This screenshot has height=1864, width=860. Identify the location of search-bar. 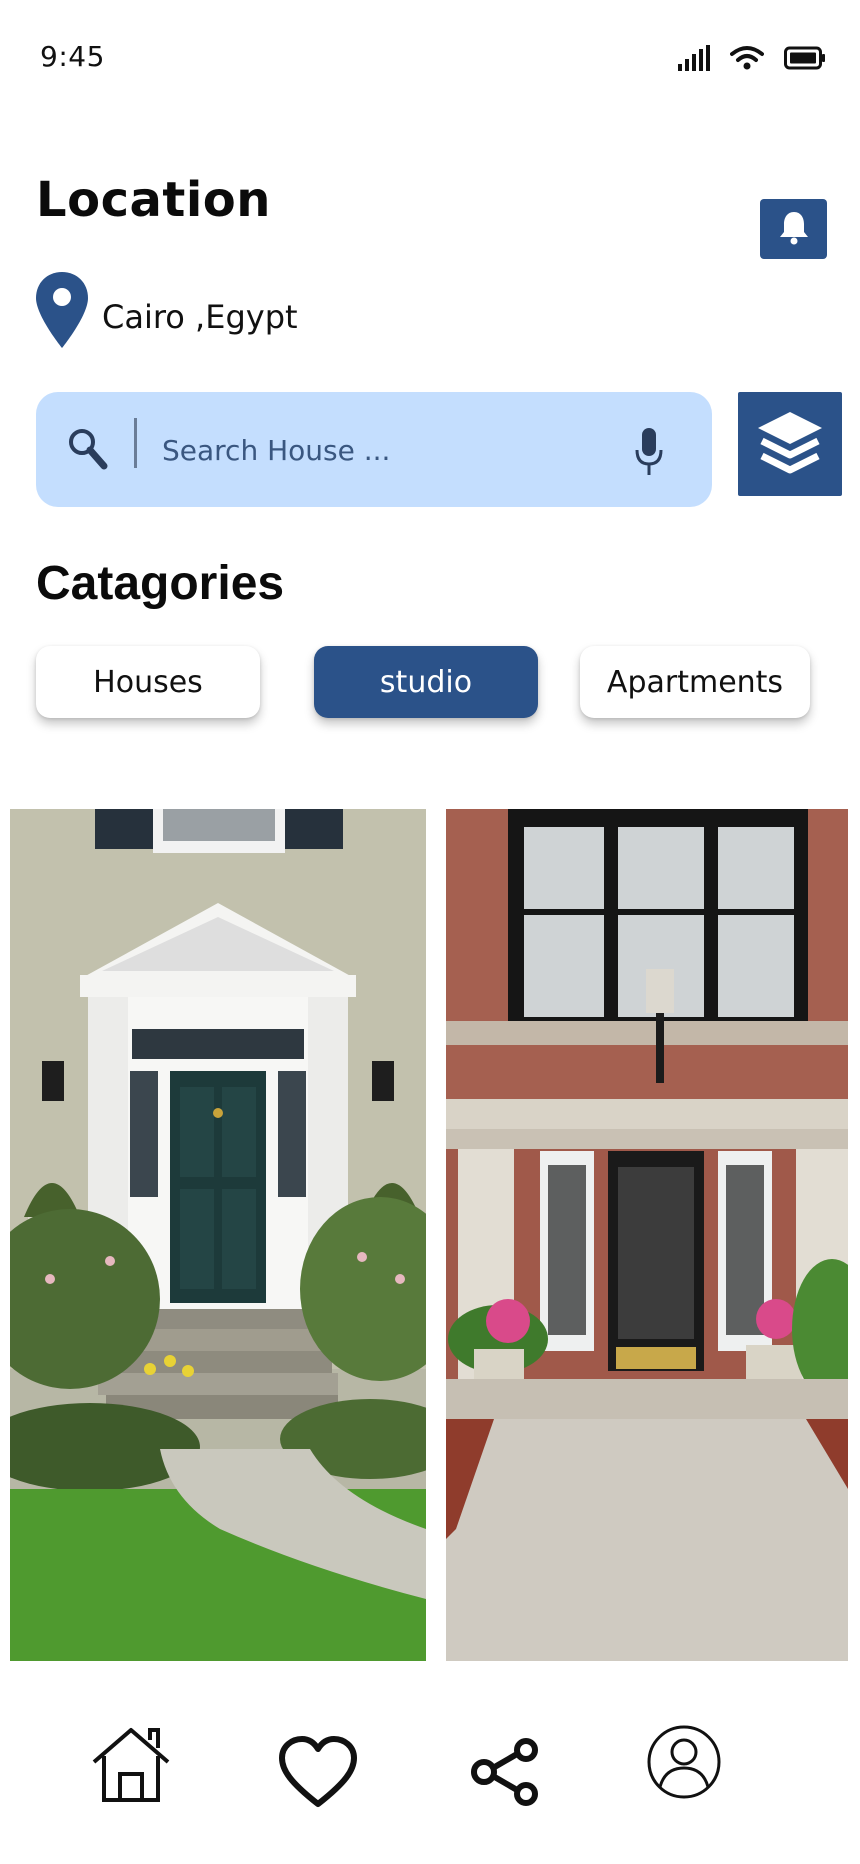
(374, 449).